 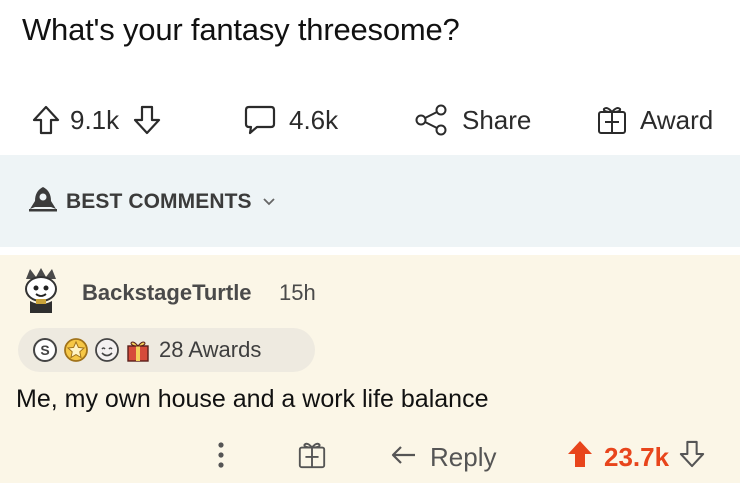 What do you see at coordinates (404, 457) in the screenshot?
I see `reply-icon` at bounding box center [404, 457].